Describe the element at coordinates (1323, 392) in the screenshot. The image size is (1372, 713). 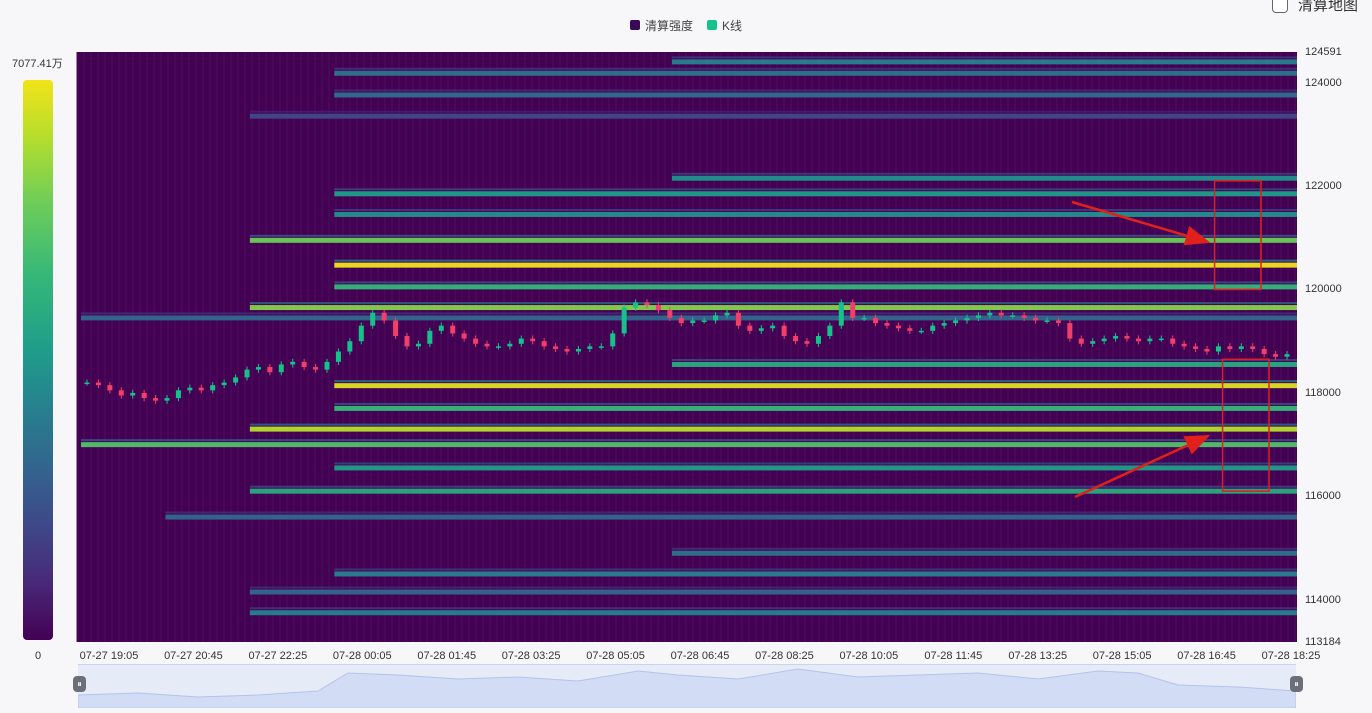
I see `y-tick-label: 118000` at that location.